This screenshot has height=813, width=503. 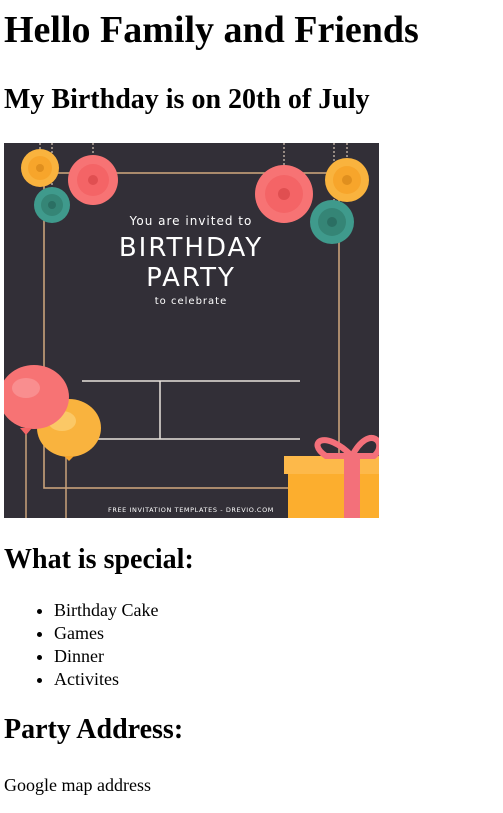 What do you see at coordinates (276, 610) in the screenshot?
I see `list-item: Birthday Cake` at bounding box center [276, 610].